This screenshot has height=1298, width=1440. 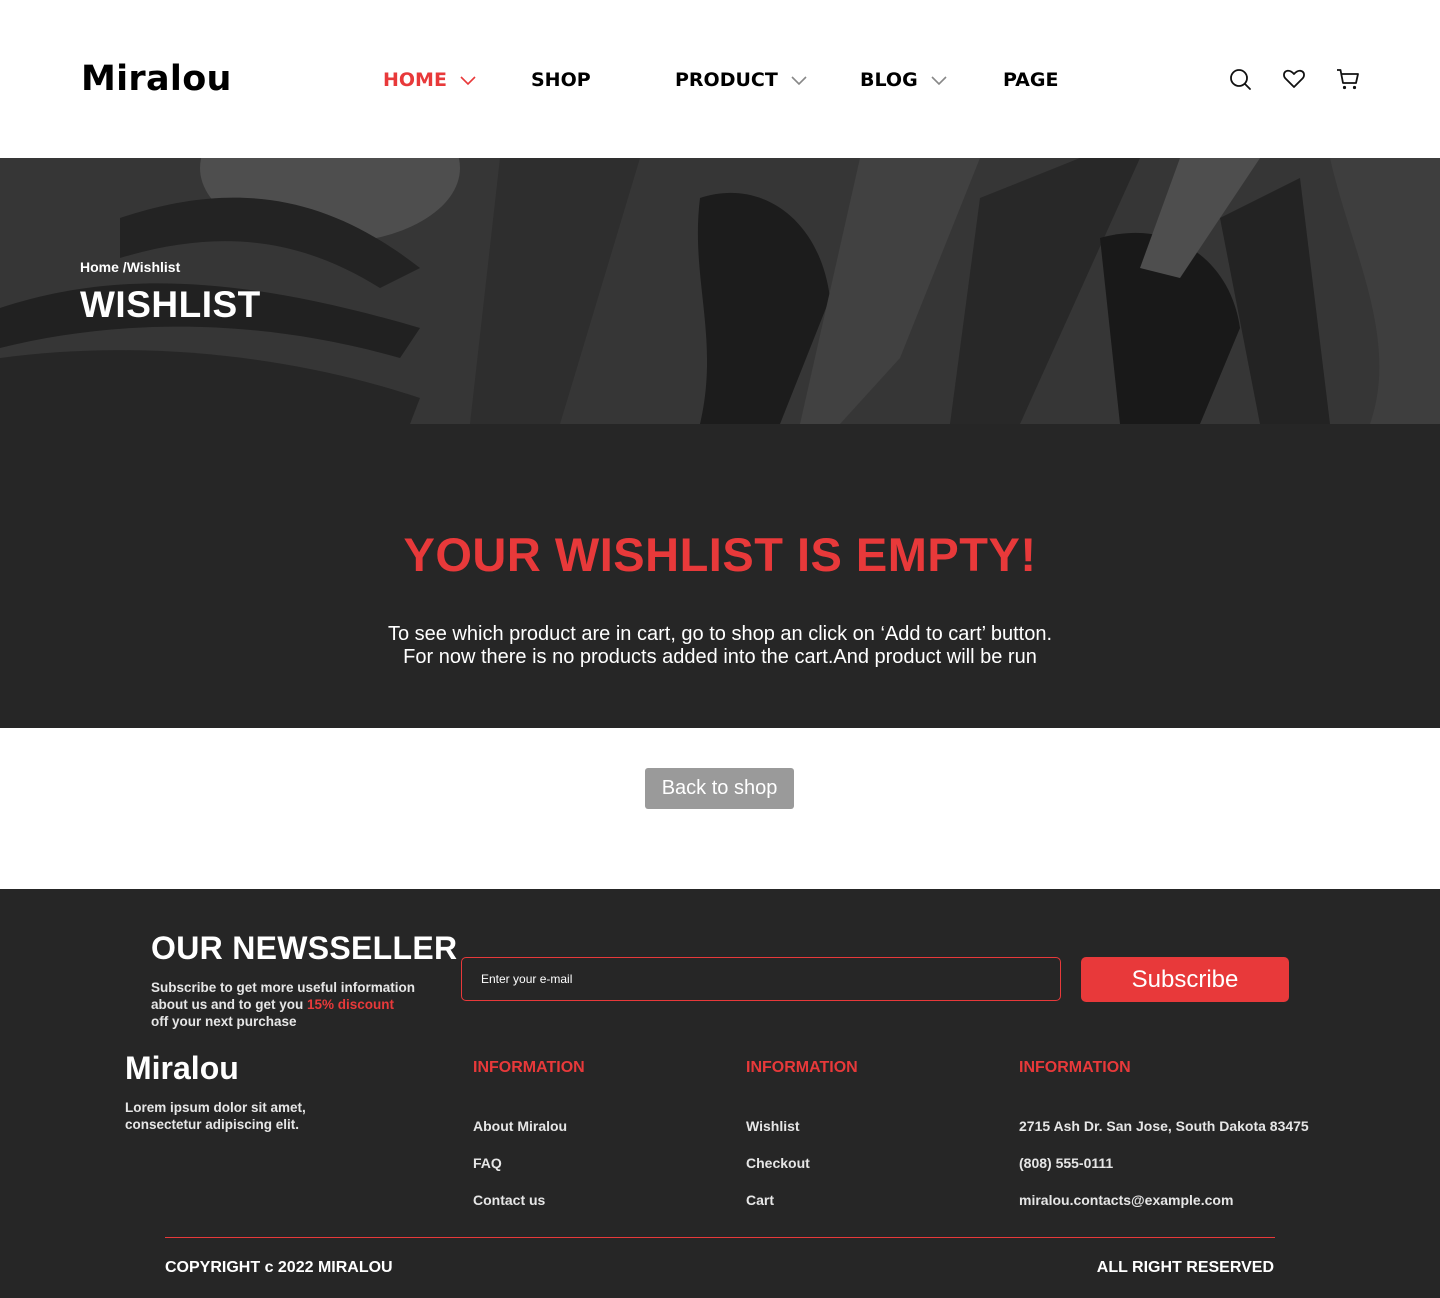 What do you see at coordinates (1240, 79) in the screenshot?
I see `search-icon` at bounding box center [1240, 79].